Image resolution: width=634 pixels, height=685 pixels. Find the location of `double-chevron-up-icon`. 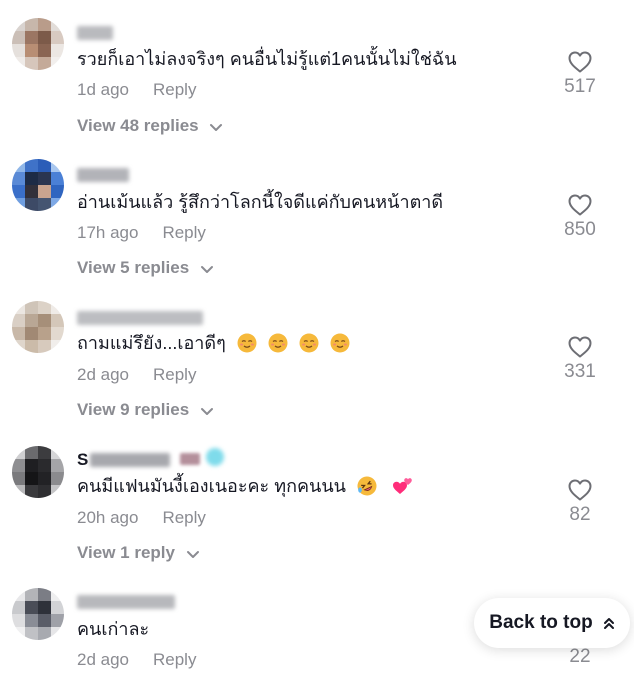

double-chevron-up-icon is located at coordinates (608, 623).